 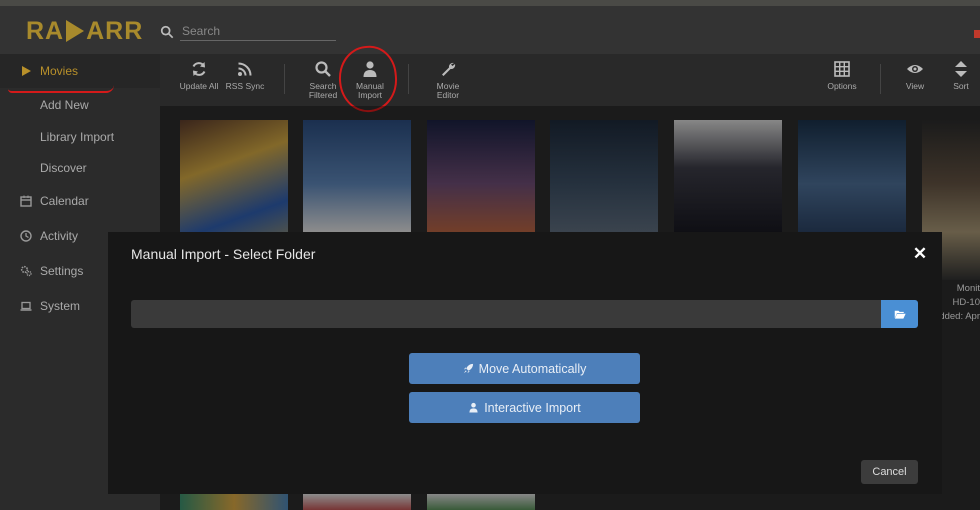 What do you see at coordinates (26, 306) in the screenshot?
I see `laptop-icon` at bounding box center [26, 306].